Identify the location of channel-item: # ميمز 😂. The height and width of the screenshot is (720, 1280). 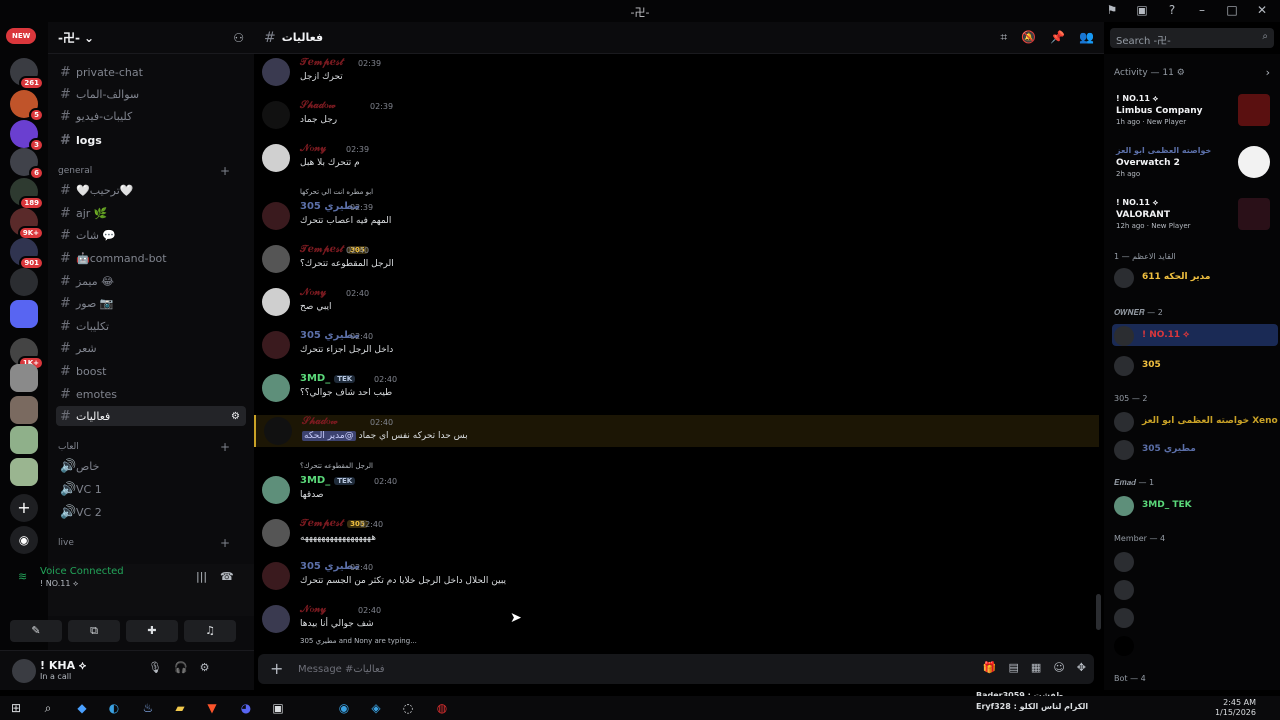
(151, 281).